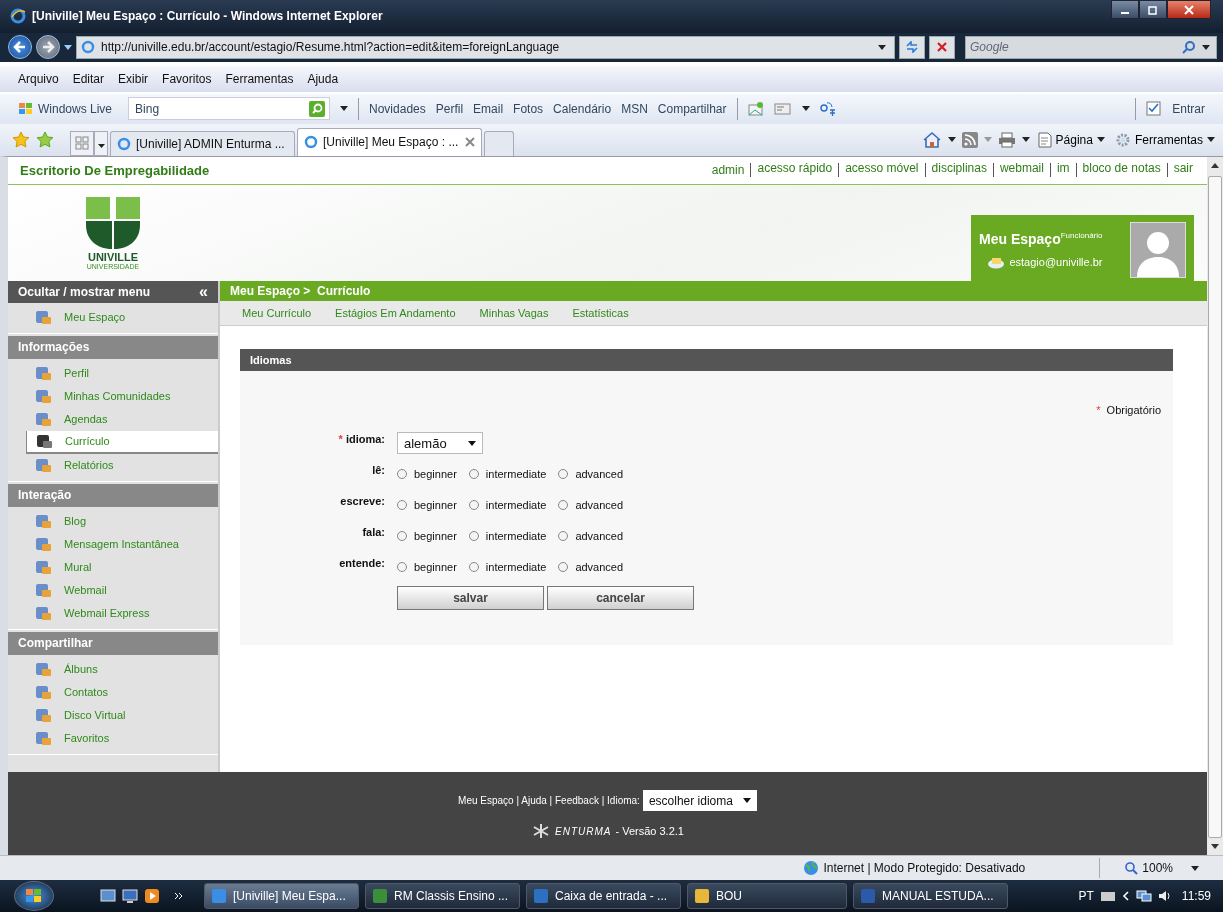  I want to click on command-menu-button: Página, so click(1071, 139).